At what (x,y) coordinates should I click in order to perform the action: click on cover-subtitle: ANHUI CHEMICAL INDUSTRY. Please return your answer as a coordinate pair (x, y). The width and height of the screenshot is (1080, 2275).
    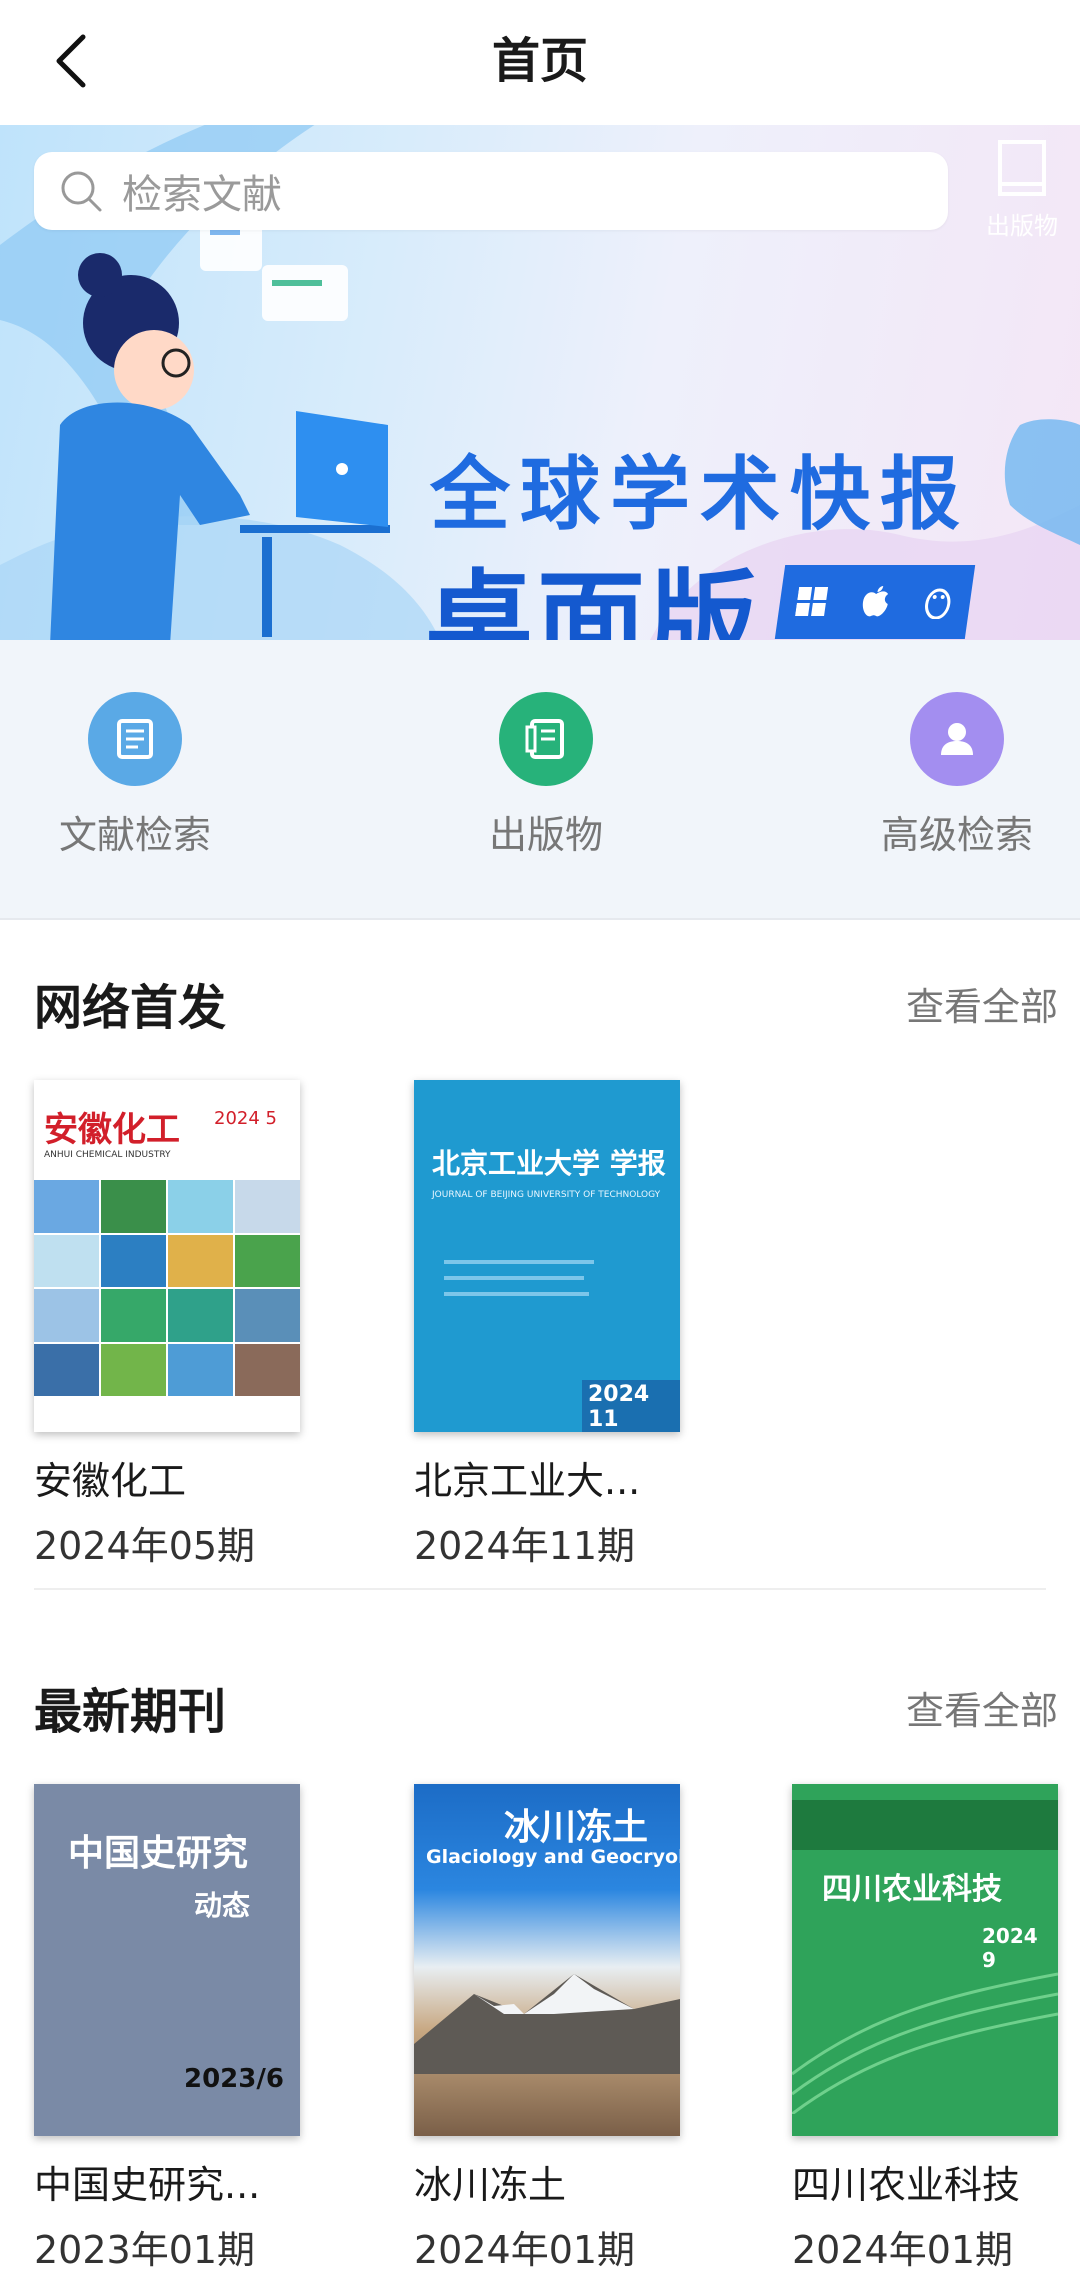
    Looking at the image, I should click on (107, 1155).